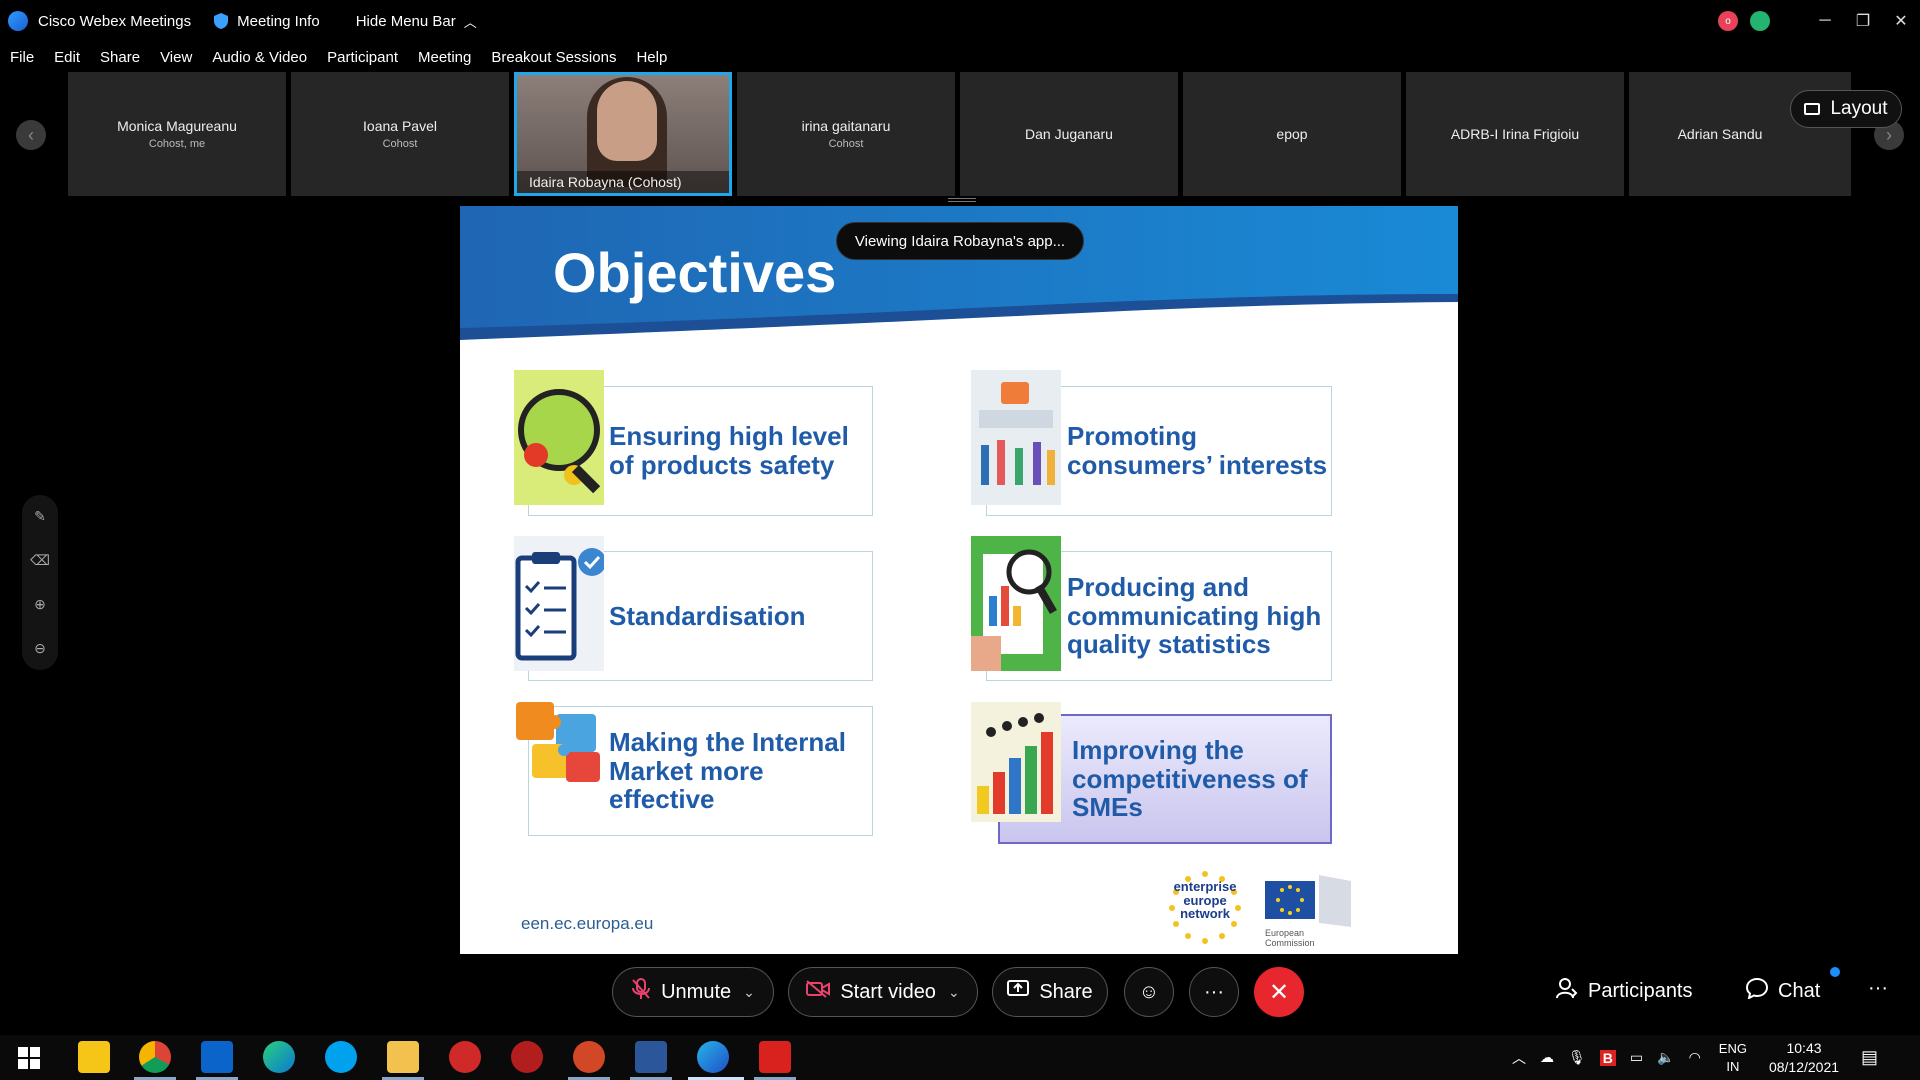 This screenshot has height=1080, width=1920. Describe the element at coordinates (120, 57) in the screenshot. I see `menu-share: Share` at that location.